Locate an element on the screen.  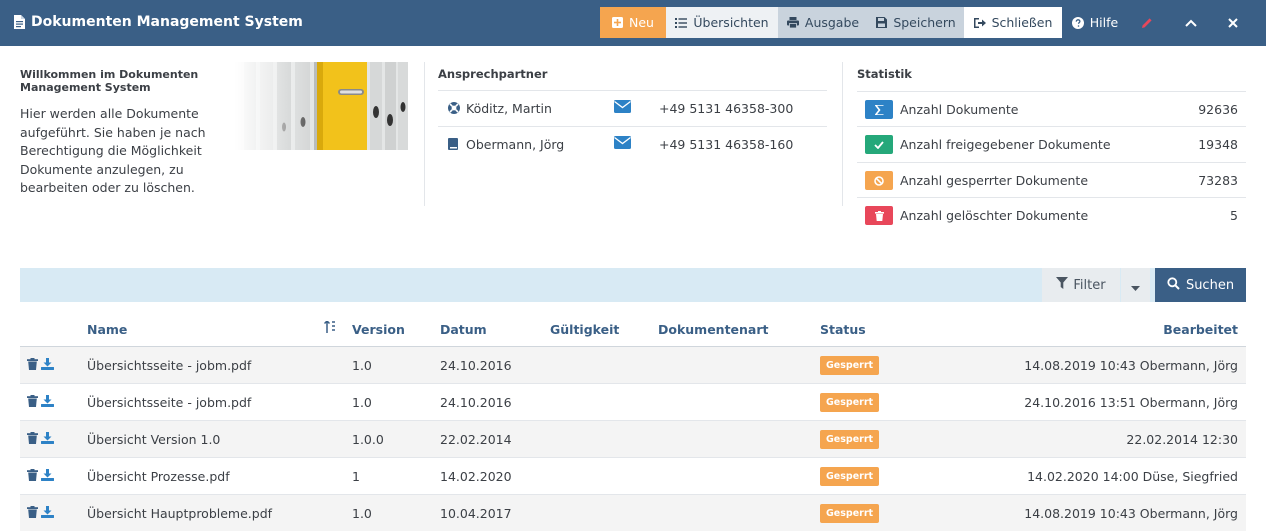
help-button: Hilfe is located at coordinates (1095, 22).